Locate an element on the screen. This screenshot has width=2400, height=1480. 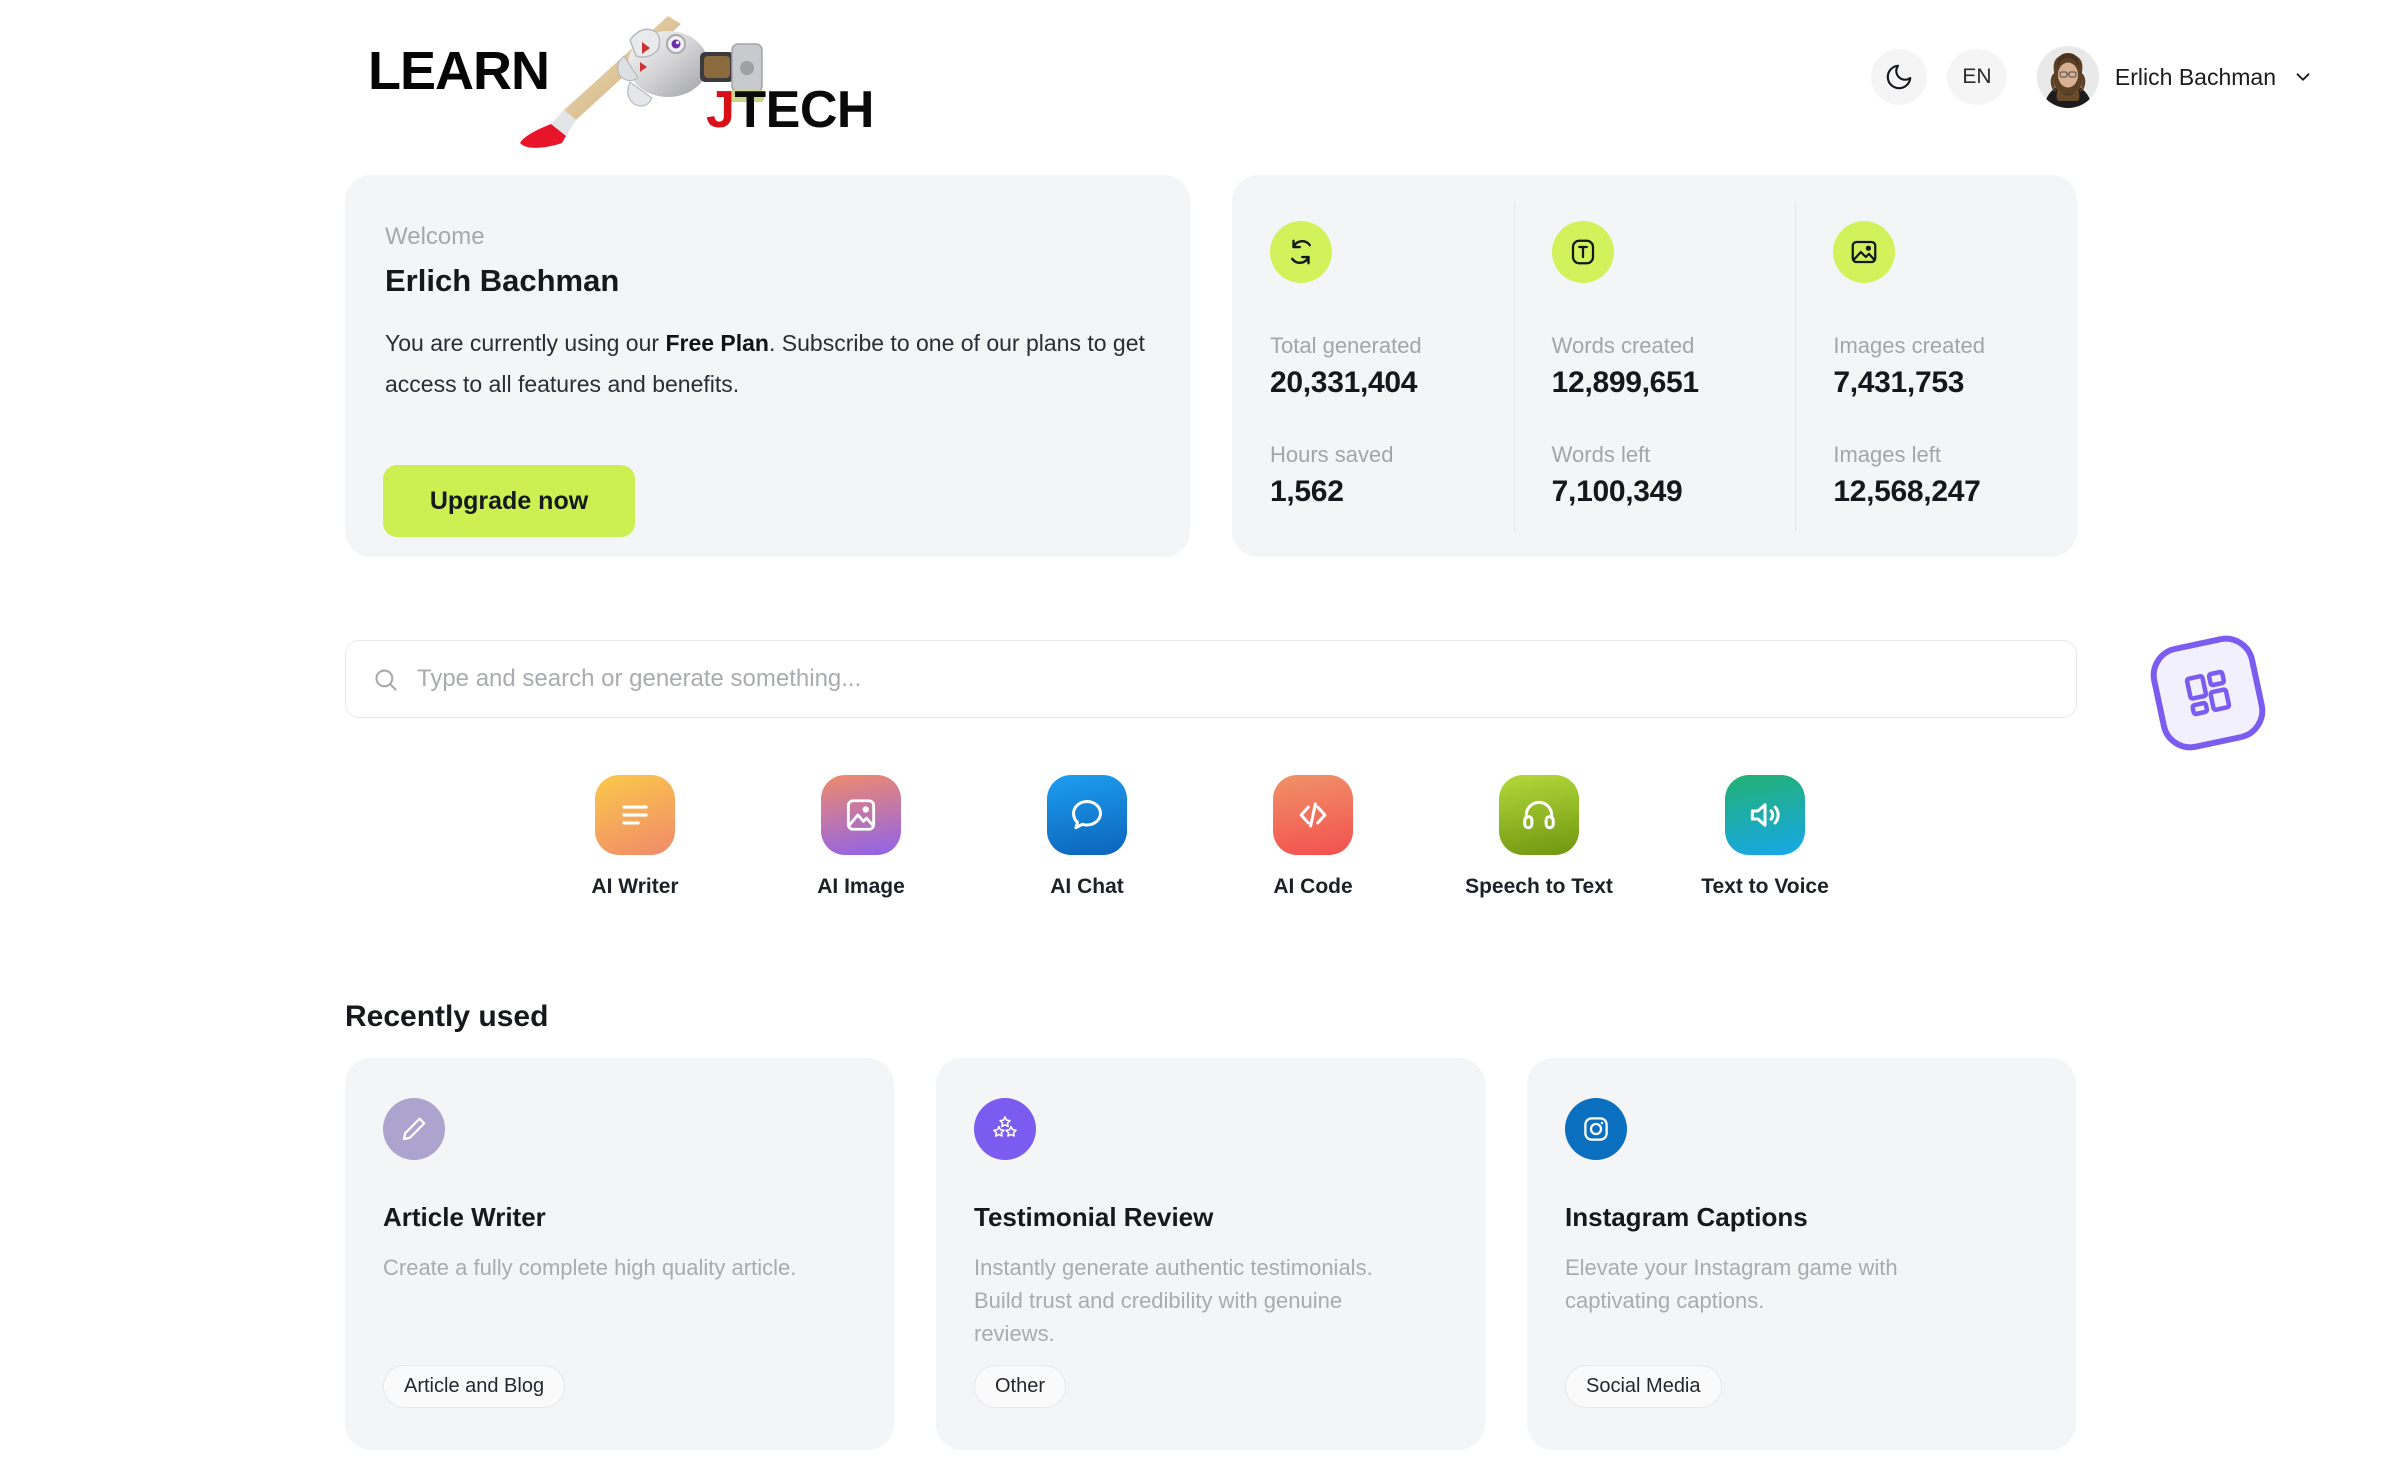
tool-label: AI Image is located at coordinates (861, 886).